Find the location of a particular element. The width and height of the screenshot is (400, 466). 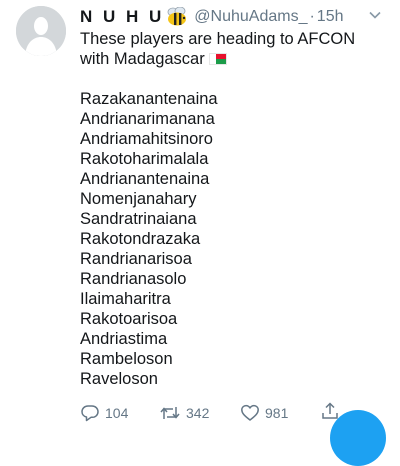

madagascar-flag-icon is located at coordinates (217, 59).